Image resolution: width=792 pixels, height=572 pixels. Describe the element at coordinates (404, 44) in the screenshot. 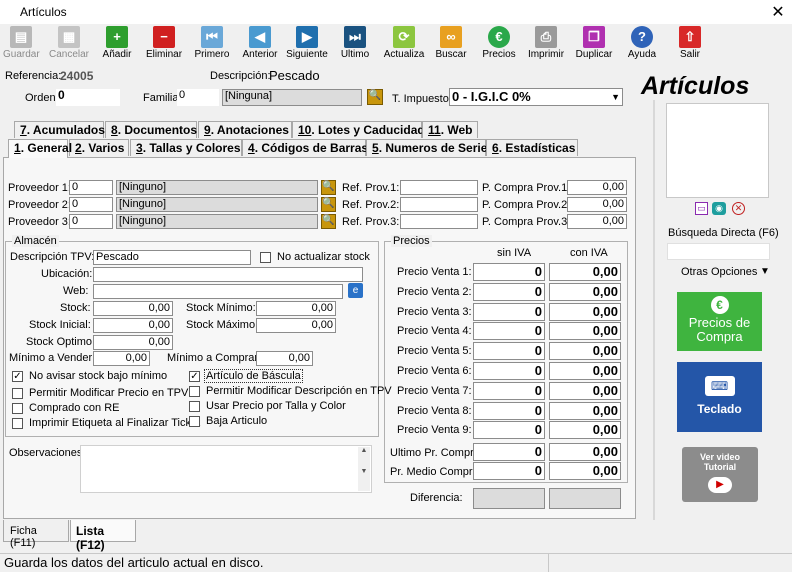

I see `actualiza-button: ⟳ Actualiza` at that location.